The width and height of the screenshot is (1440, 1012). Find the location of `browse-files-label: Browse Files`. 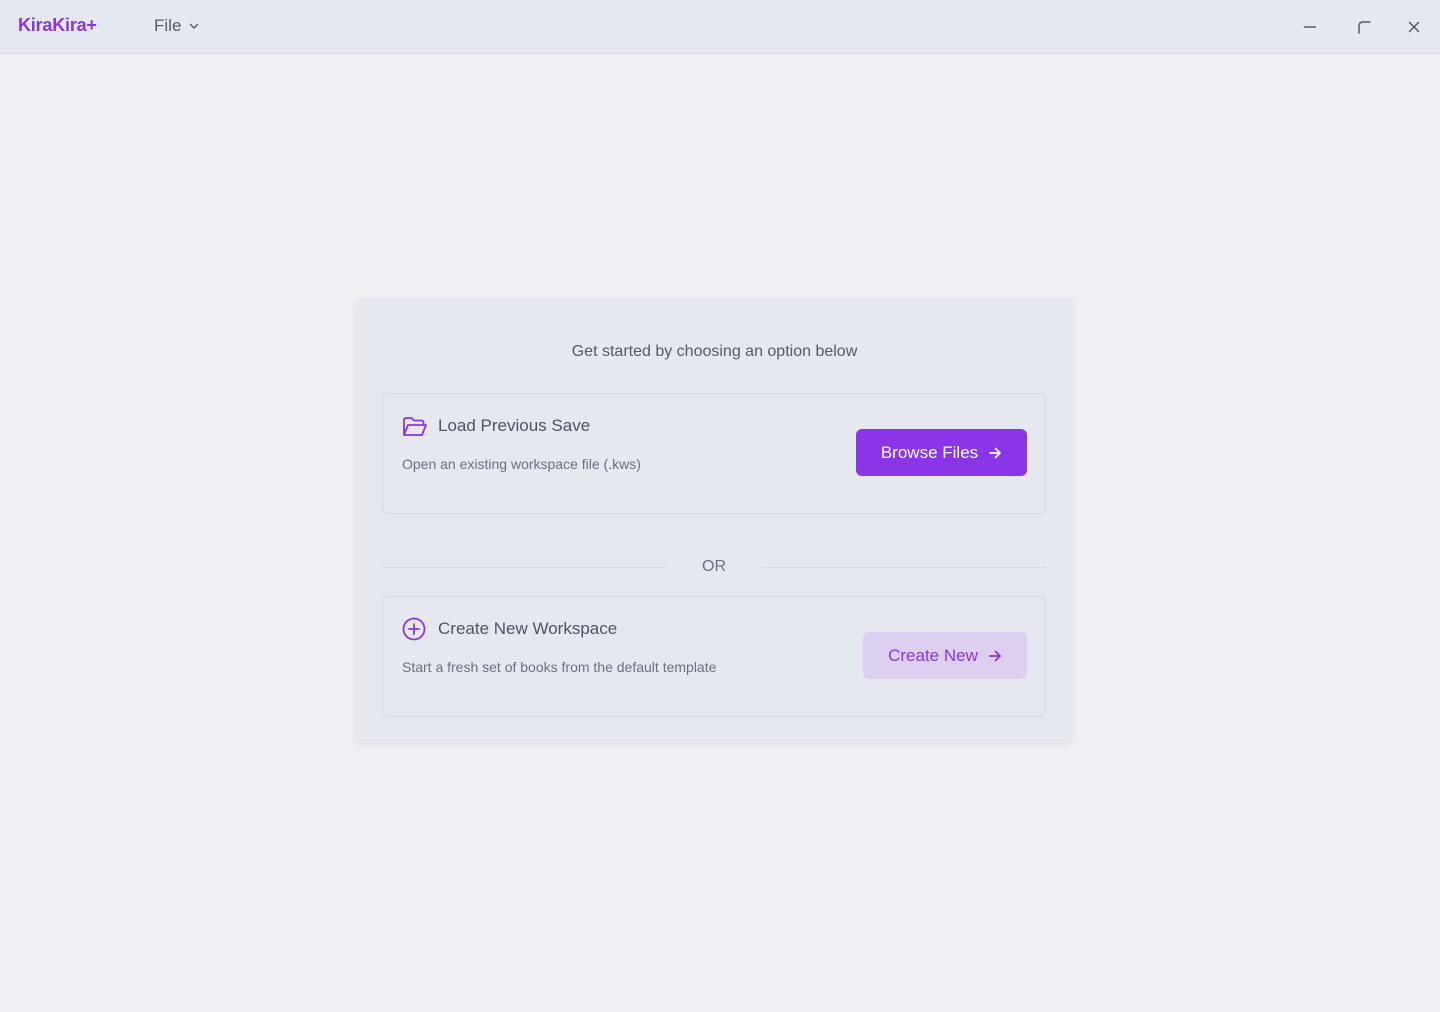

browse-files-label: Browse Files is located at coordinates (929, 452).